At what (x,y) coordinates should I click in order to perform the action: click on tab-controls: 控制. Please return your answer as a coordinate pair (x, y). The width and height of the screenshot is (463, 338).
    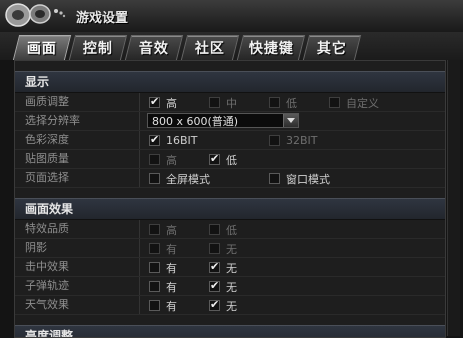
    Looking at the image, I should click on (98, 47).